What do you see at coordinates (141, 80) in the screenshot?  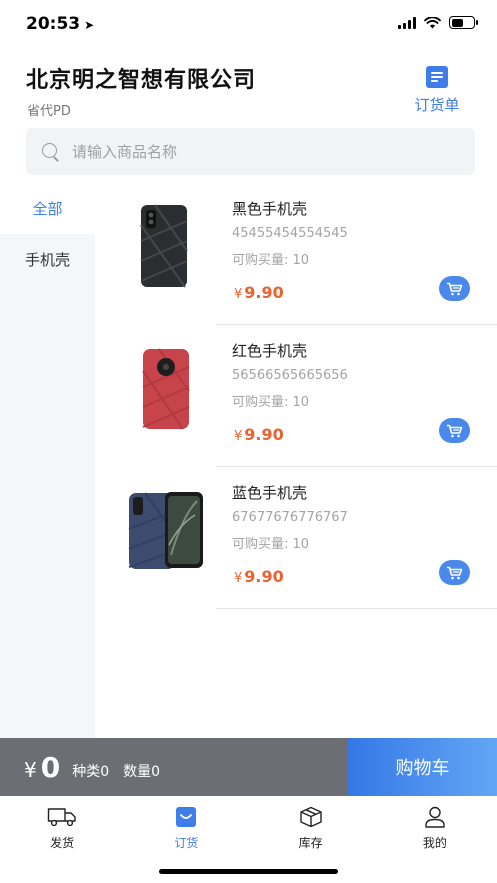 I see `company-name: 北京明之智想有限公司` at bounding box center [141, 80].